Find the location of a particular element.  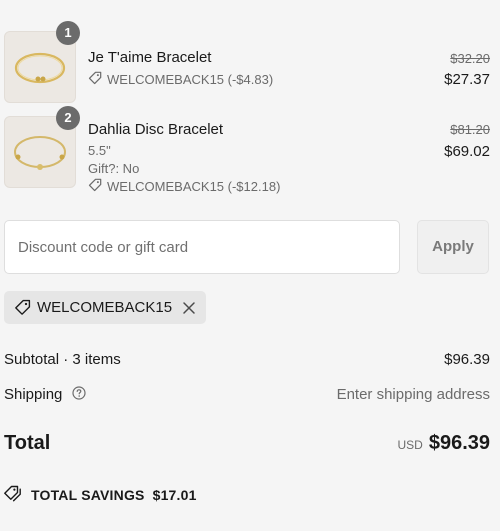

currency-code: USD is located at coordinates (410, 445).